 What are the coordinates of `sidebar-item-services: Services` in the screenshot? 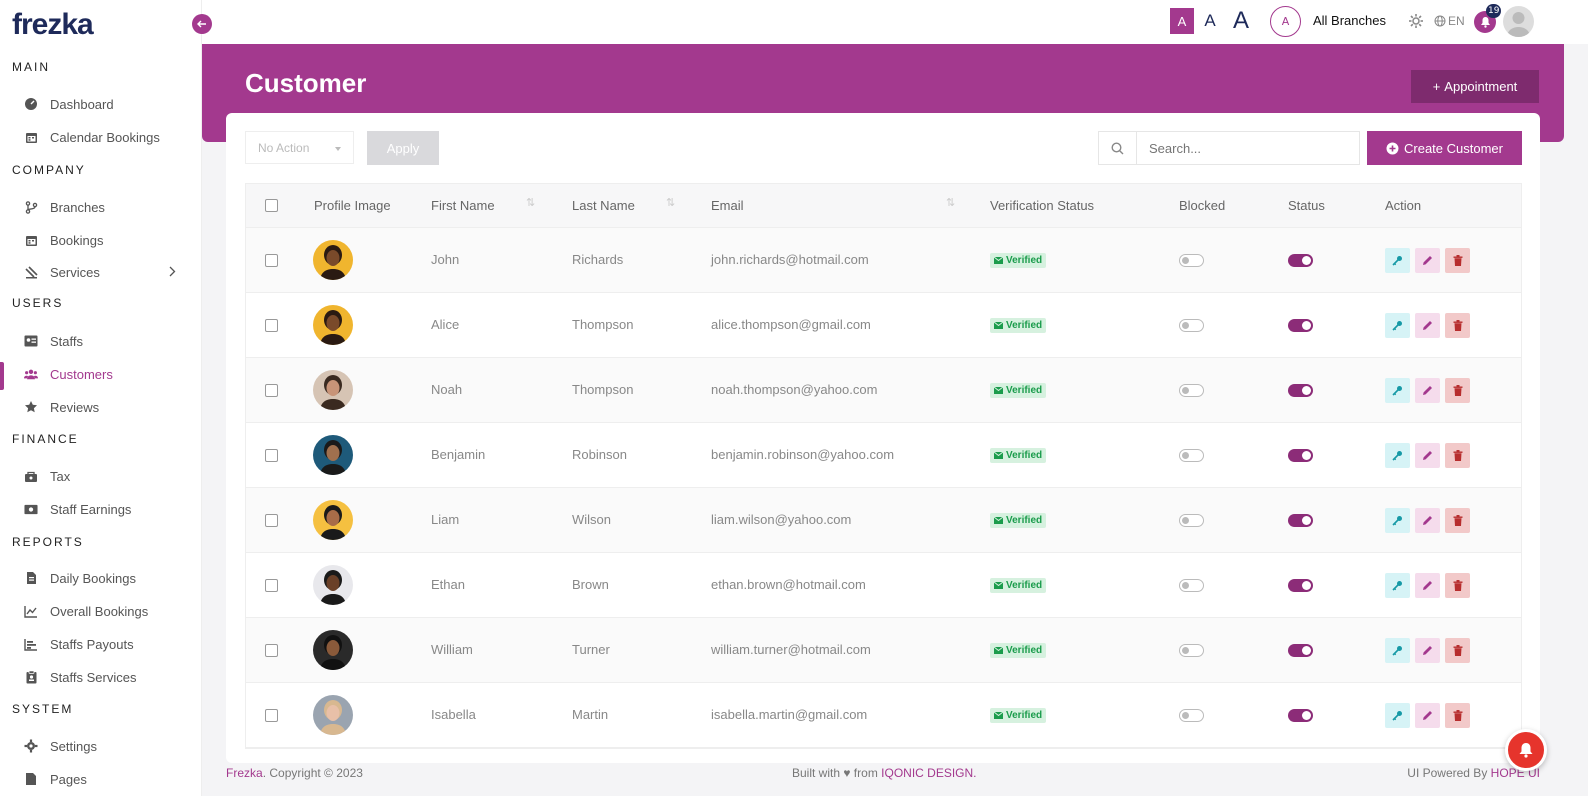 It's located at (100, 272).